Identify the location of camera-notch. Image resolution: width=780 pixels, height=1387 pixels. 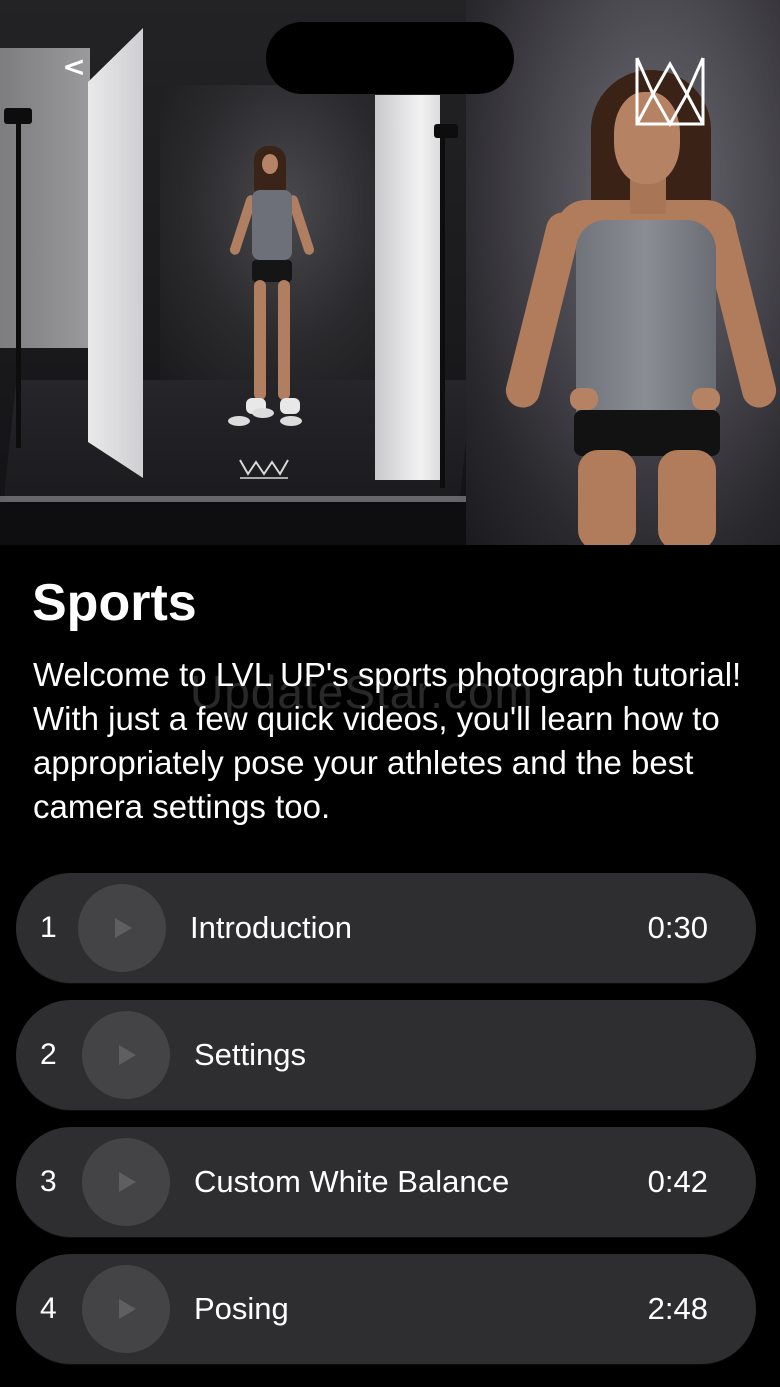
(390, 58).